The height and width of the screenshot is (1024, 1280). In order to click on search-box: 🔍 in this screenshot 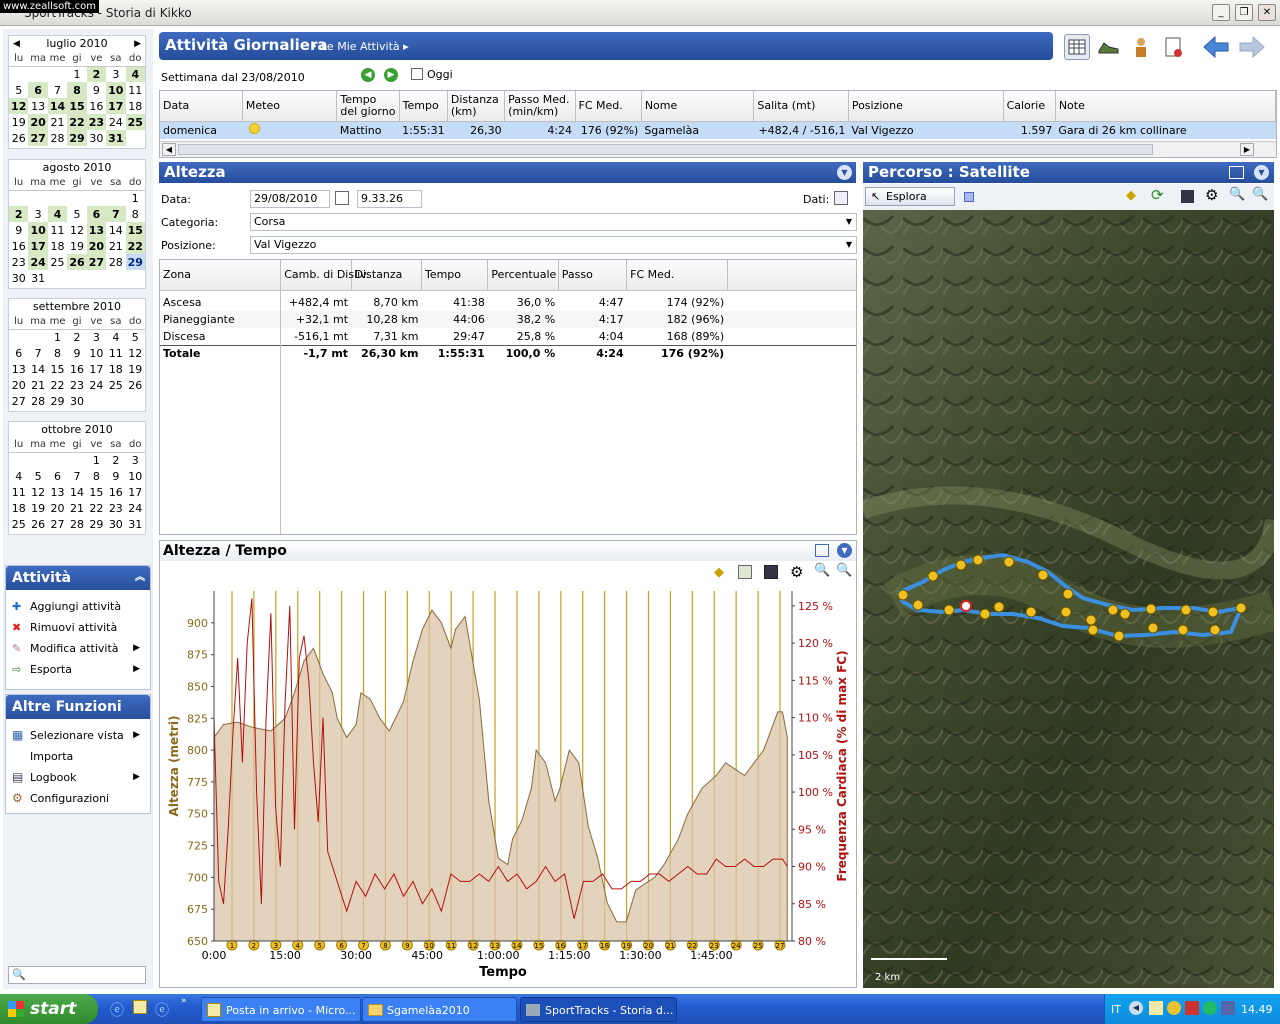, I will do `click(77, 975)`.